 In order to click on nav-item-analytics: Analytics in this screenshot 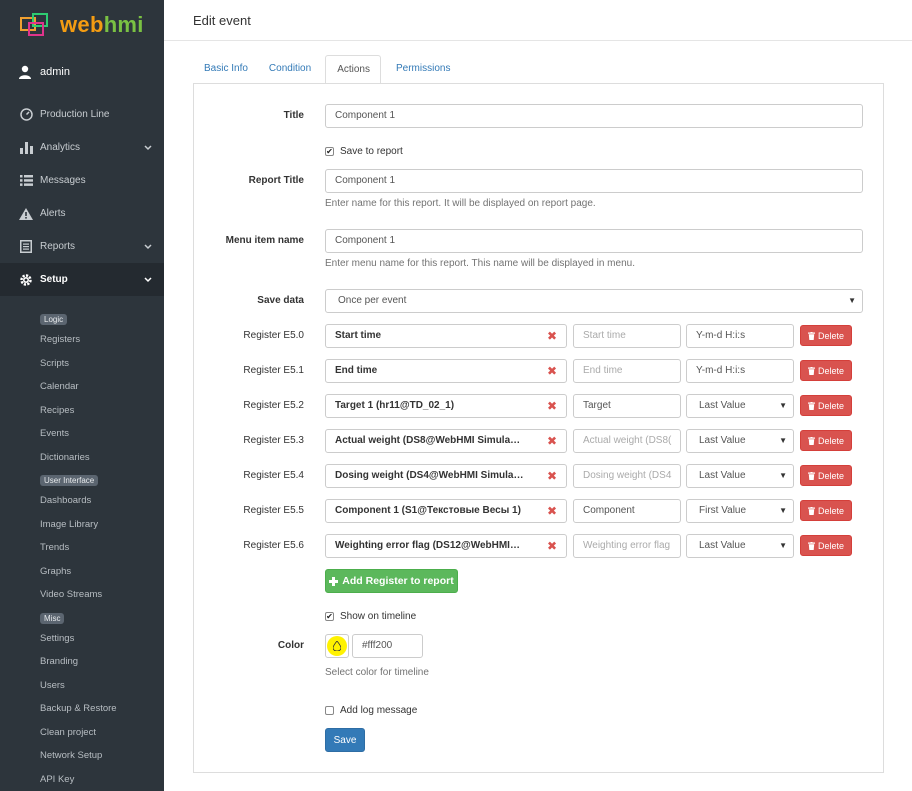, I will do `click(82, 147)`.